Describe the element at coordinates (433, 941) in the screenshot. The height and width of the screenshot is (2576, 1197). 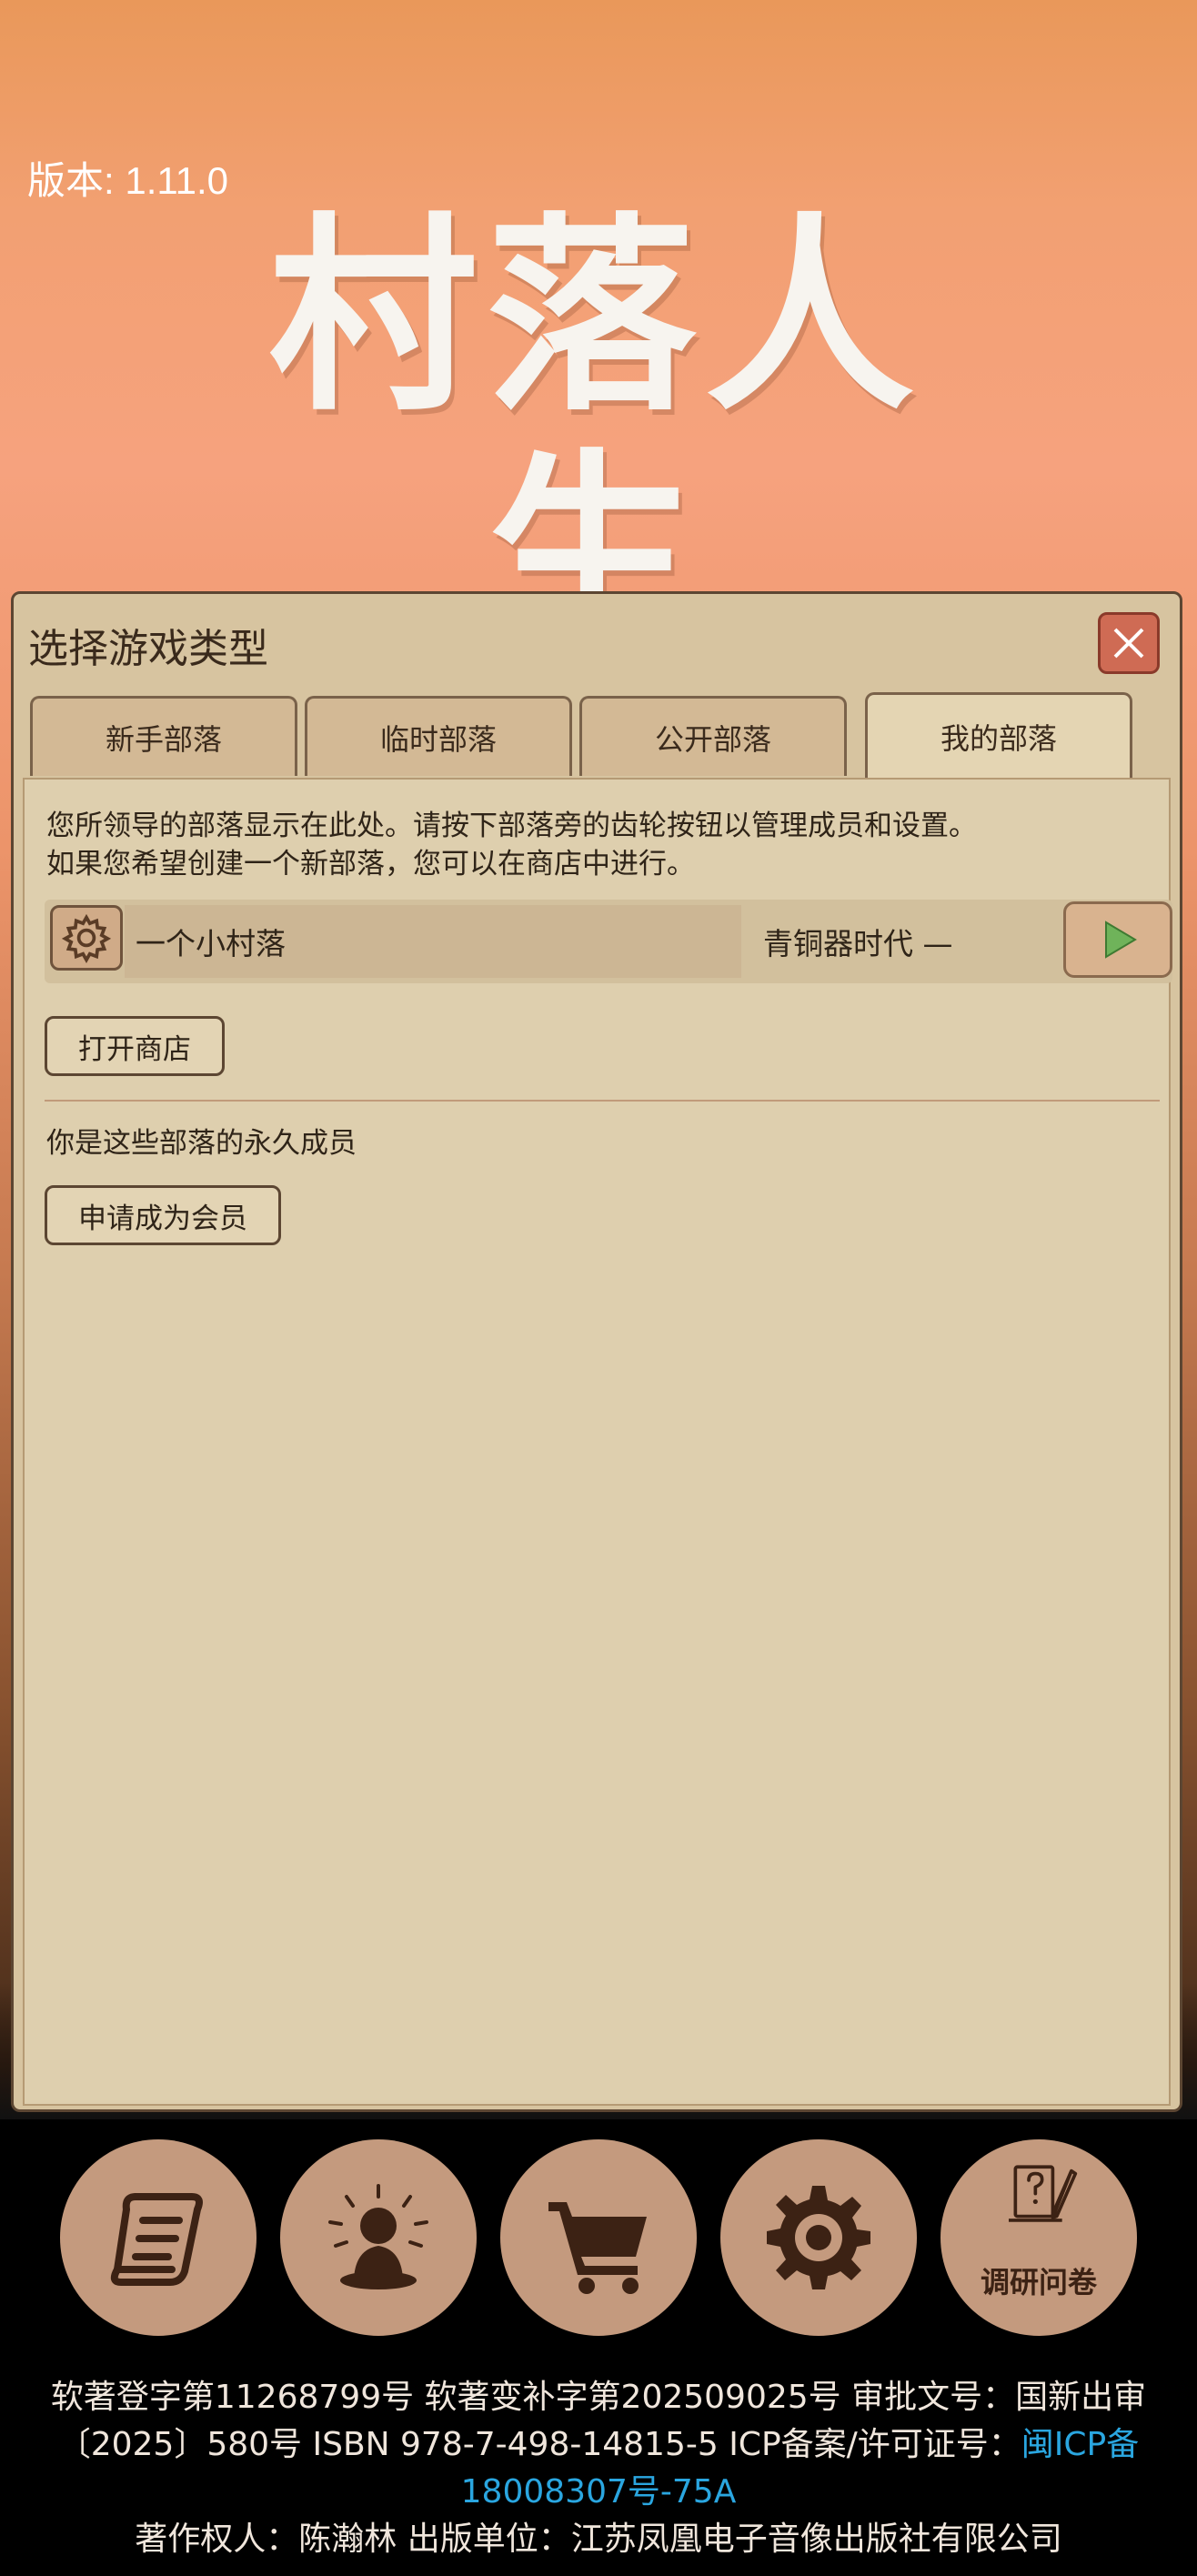
I see `tribe-name: 一个小村落` at that location.